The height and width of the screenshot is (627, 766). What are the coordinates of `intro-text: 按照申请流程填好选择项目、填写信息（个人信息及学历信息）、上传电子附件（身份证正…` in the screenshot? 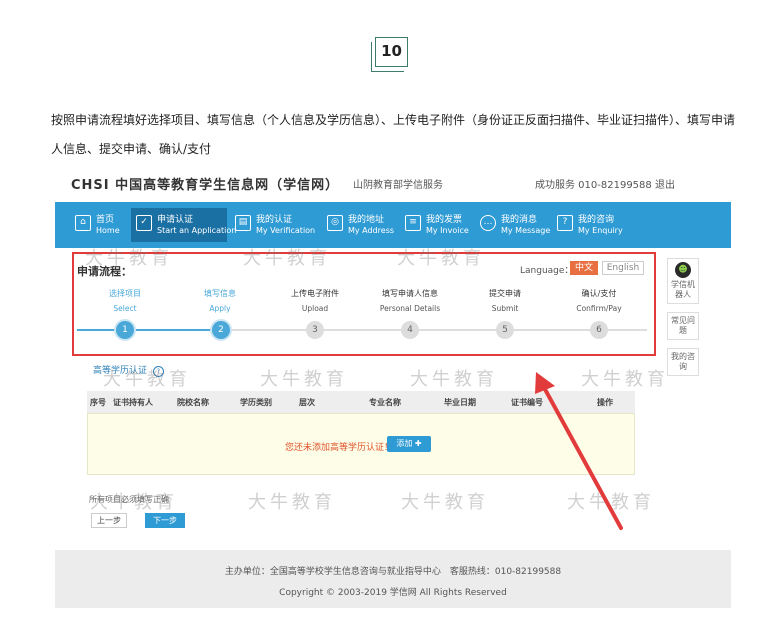 It's located at (393, 134).